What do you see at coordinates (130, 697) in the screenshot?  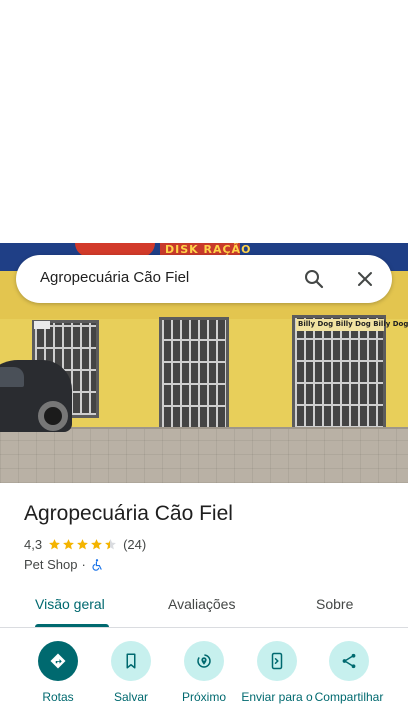 I see `save-label: Salvar` at bounding box center [130, 697].